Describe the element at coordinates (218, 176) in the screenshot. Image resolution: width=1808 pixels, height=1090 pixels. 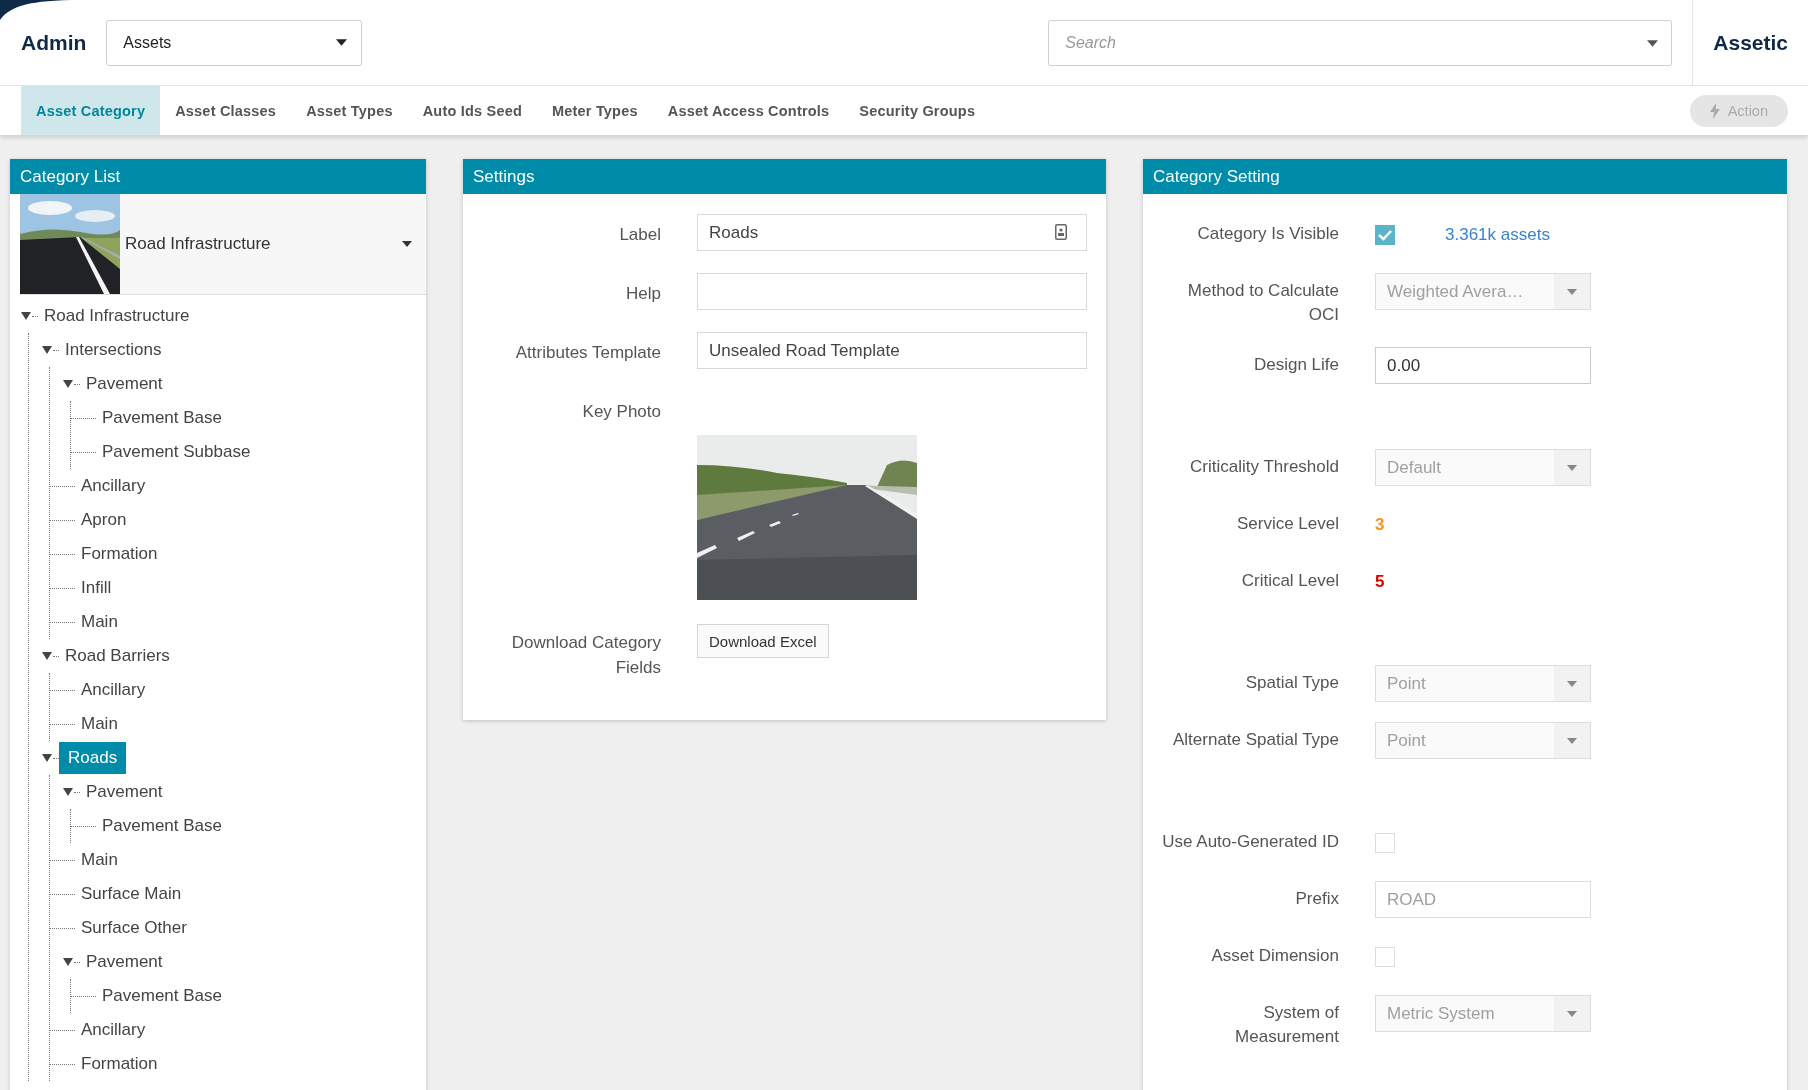
I see `panel-header: Category List` at that location.